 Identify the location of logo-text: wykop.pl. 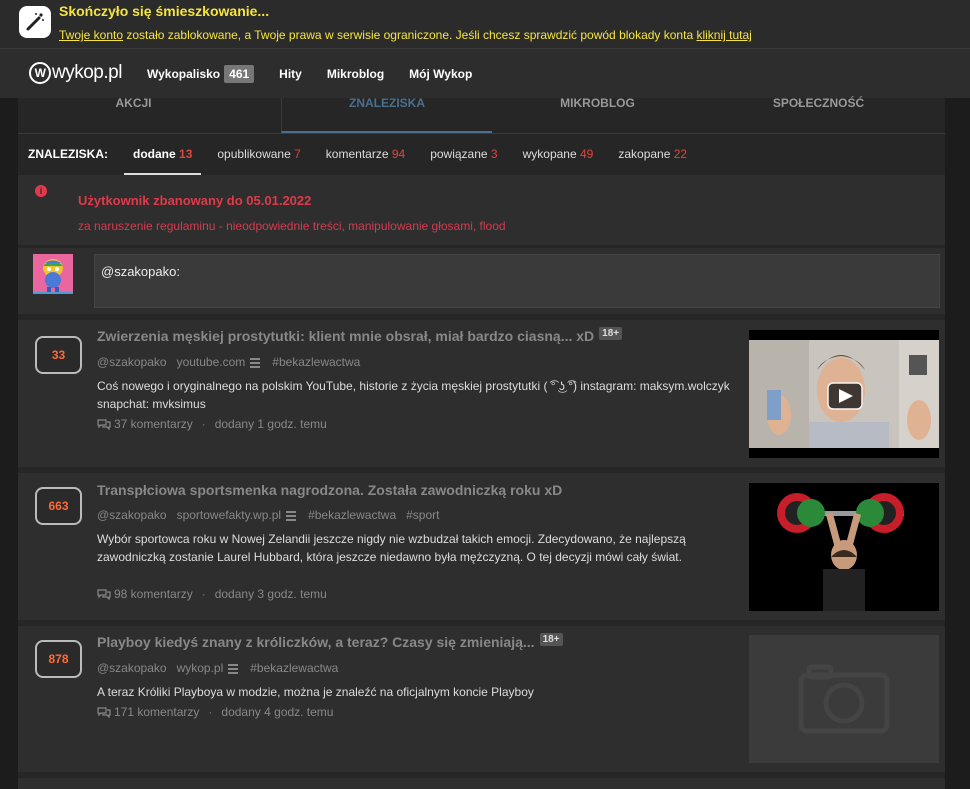
(87, 72).